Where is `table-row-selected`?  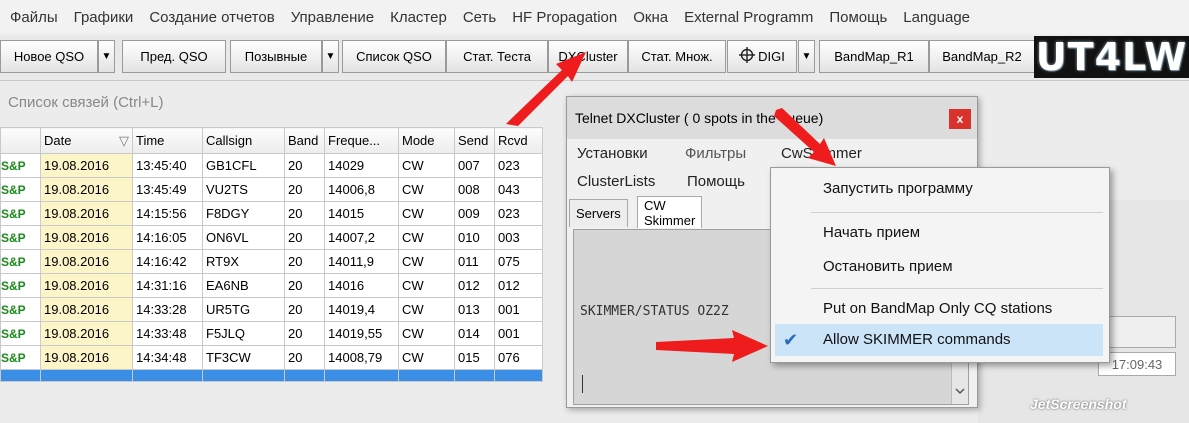
table-row-selected is located at coordinates (271, 375).